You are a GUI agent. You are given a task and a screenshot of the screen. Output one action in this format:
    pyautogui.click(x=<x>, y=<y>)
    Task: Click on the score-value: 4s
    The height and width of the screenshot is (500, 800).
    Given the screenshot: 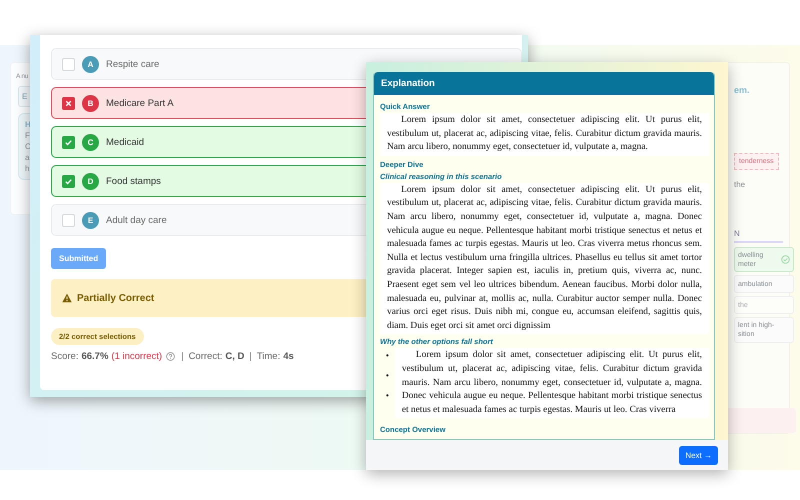 What is the action you would take?
    pyautogui.click(x=288, y=356)
    